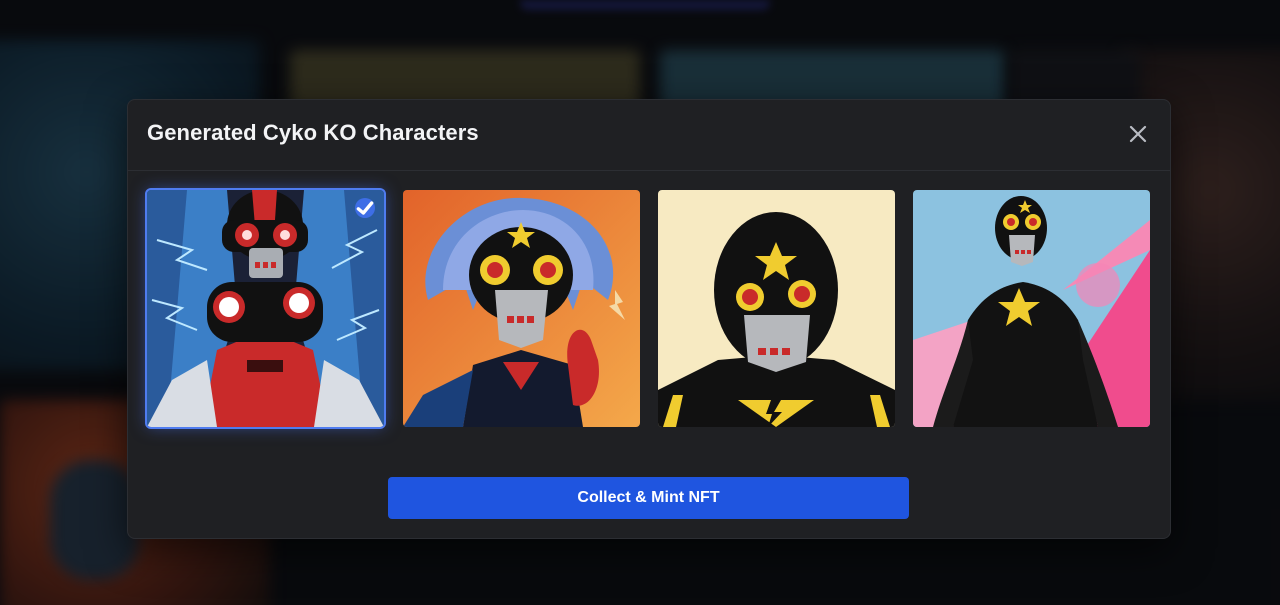  I want to click on selected-check-badge, so click(365, 208).